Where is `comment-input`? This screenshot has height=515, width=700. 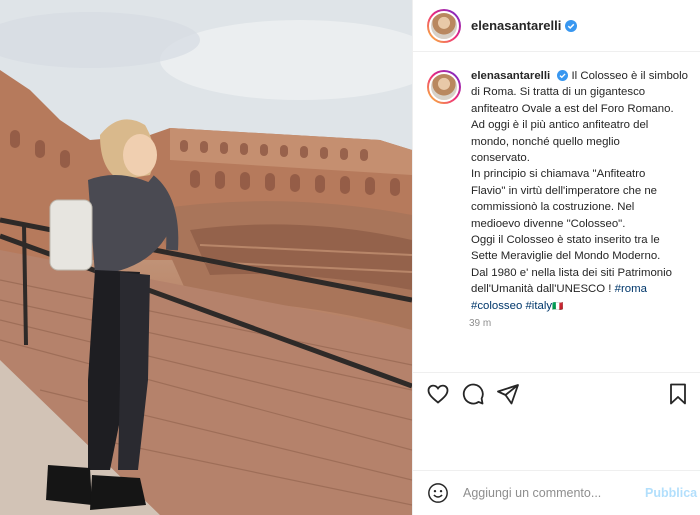
comment-input is located at coordinates (547, 493).